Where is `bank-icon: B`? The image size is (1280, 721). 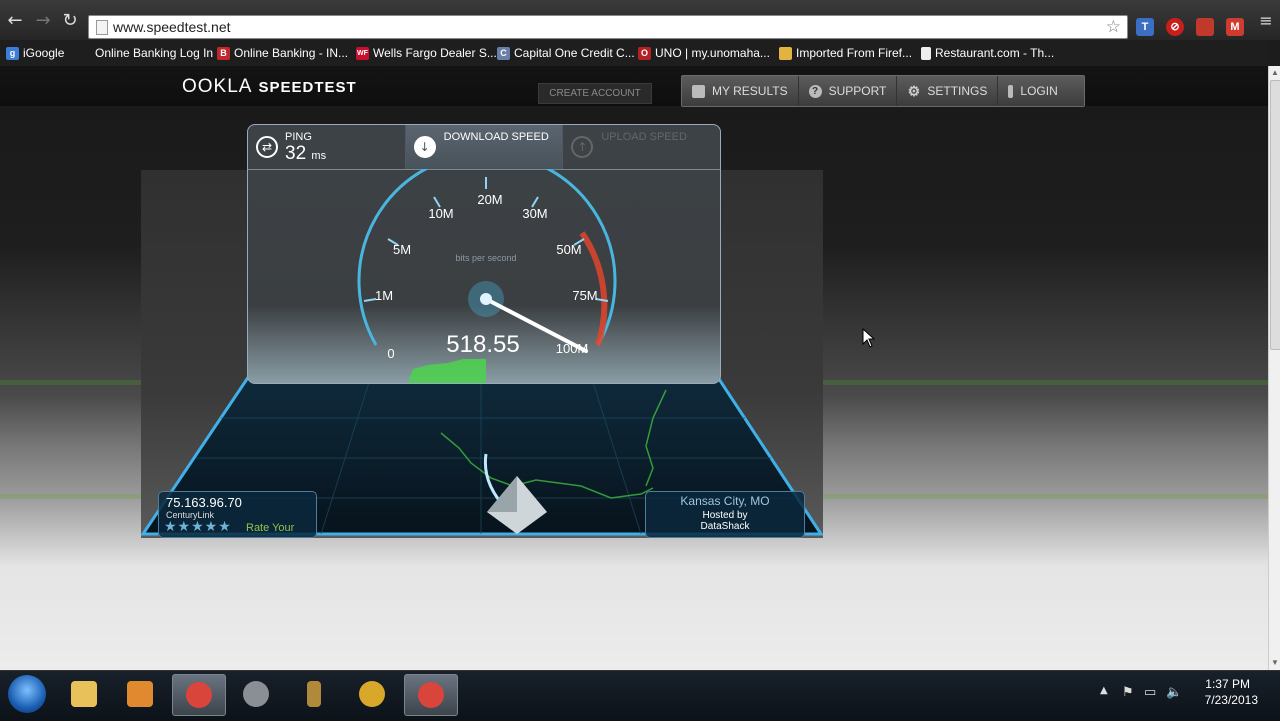 bank-icon: B is located at coordinates (223, 53).